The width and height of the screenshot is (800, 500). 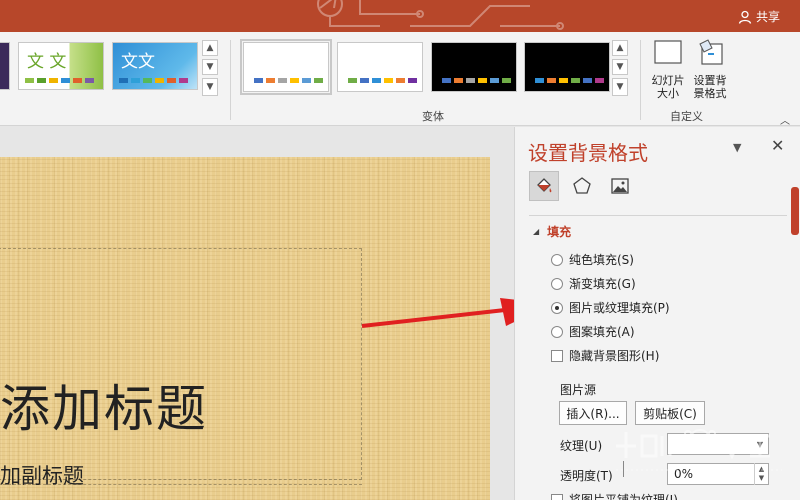 What do you see at coordinates (47, 62) in the screenshot?
I see `theme-sample-text: 文 文` at bounding box center [47, 62].